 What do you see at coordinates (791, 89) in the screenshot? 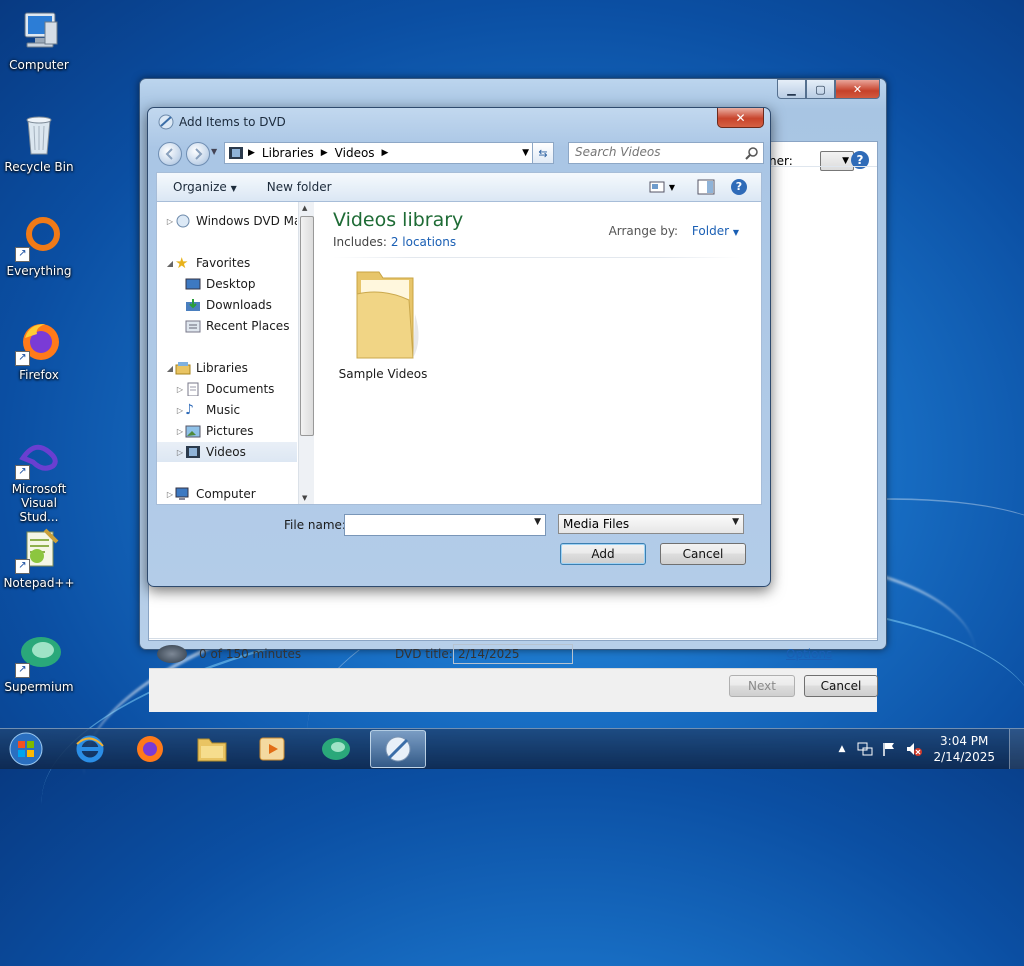
I see `minimize-button: ▁` at bounding box center [791, 89].